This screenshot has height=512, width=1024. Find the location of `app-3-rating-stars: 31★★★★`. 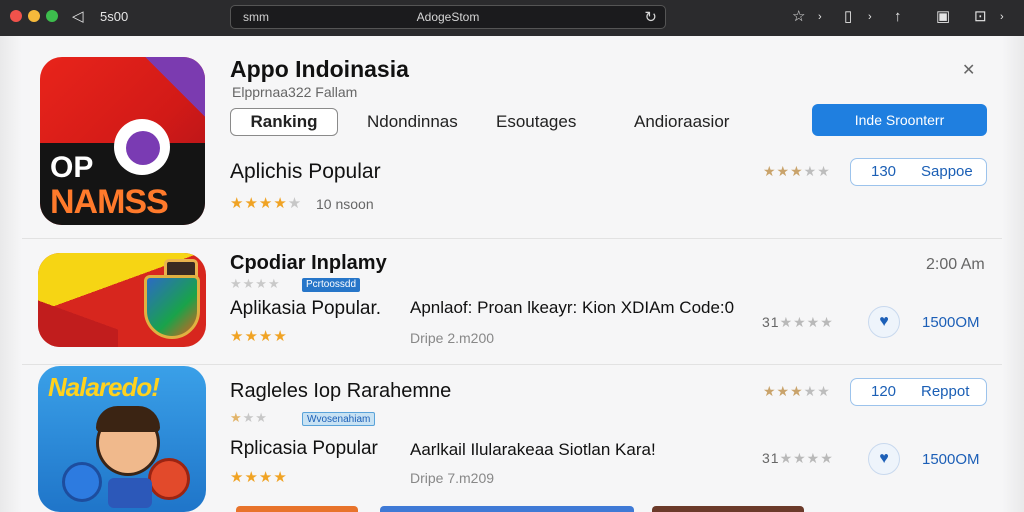

app-3-rating-stars: 31★★★★ is located at coordinates (798, 458).